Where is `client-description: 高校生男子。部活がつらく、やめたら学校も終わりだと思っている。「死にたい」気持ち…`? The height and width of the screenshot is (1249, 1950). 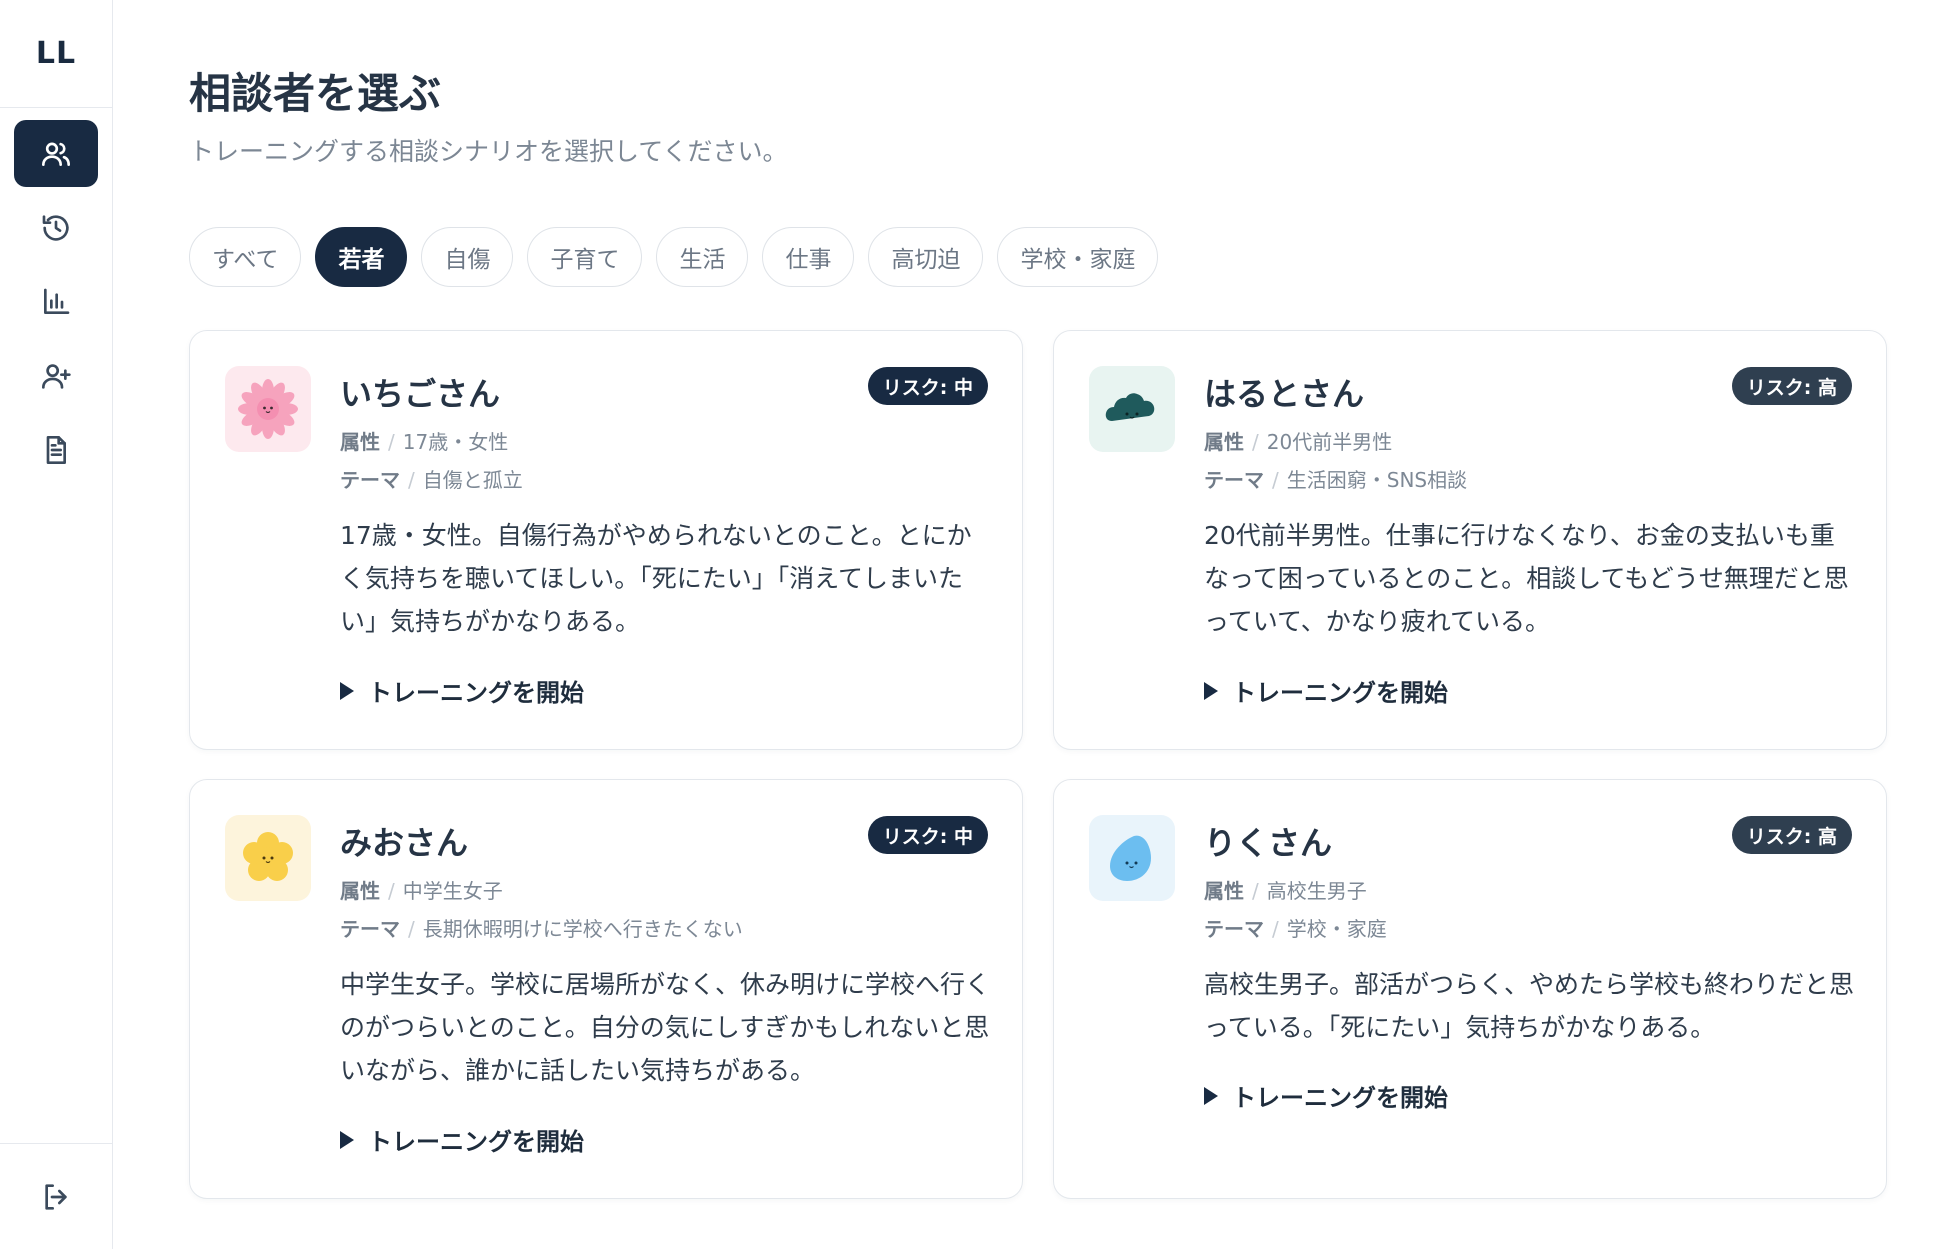 client-description: 高校生男子。部活がつらく、やめたら学校も終わりだと思っている。「死にたい」気持ち… is located at coordinates (1529, 1006).